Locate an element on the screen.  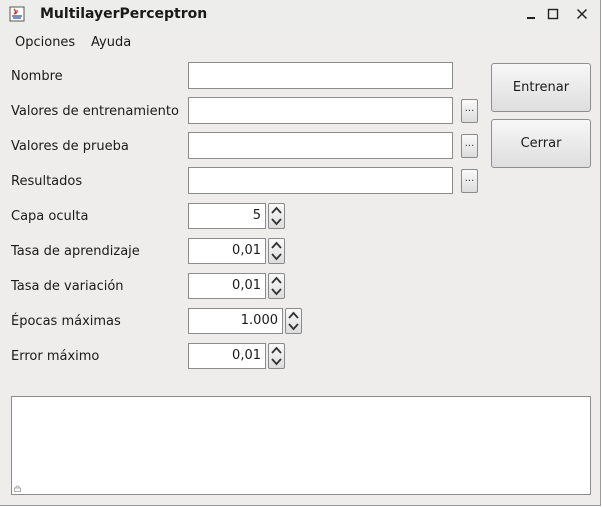
maximize-icon is located at coordinates (553, 14).